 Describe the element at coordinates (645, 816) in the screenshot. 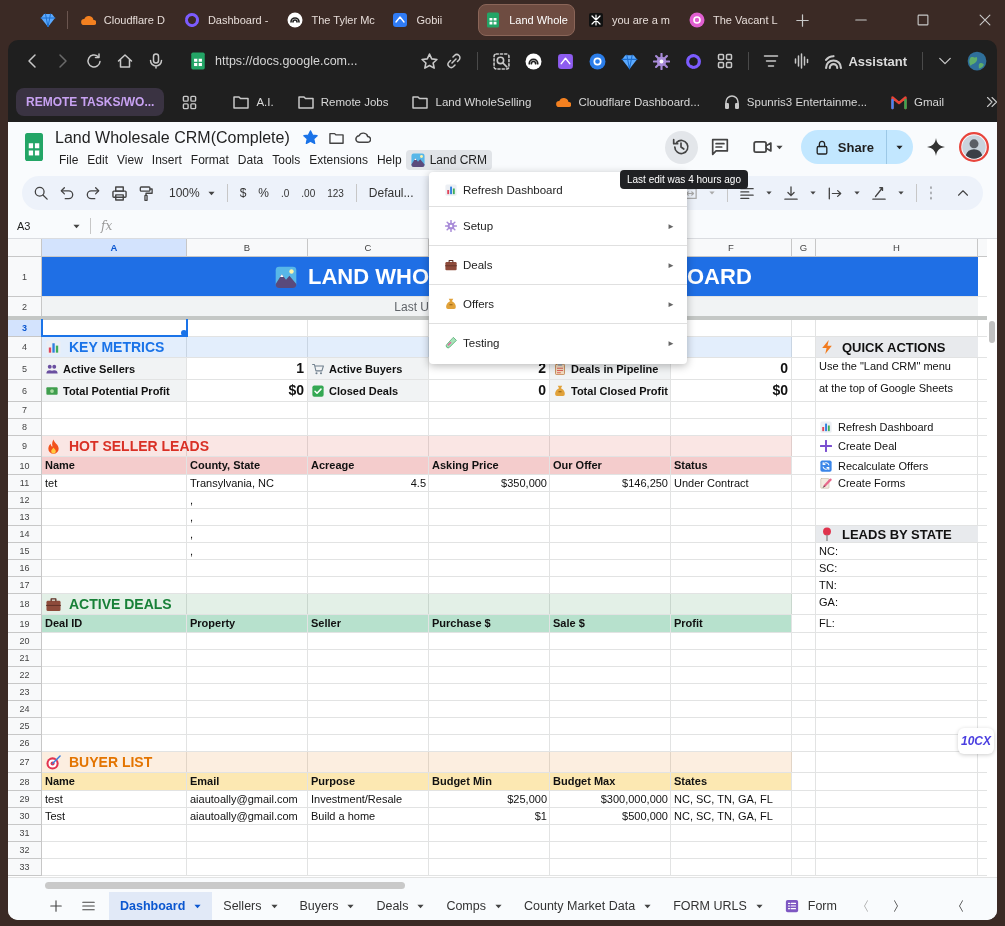

I see `table-cell-text: $500,000` at that location.